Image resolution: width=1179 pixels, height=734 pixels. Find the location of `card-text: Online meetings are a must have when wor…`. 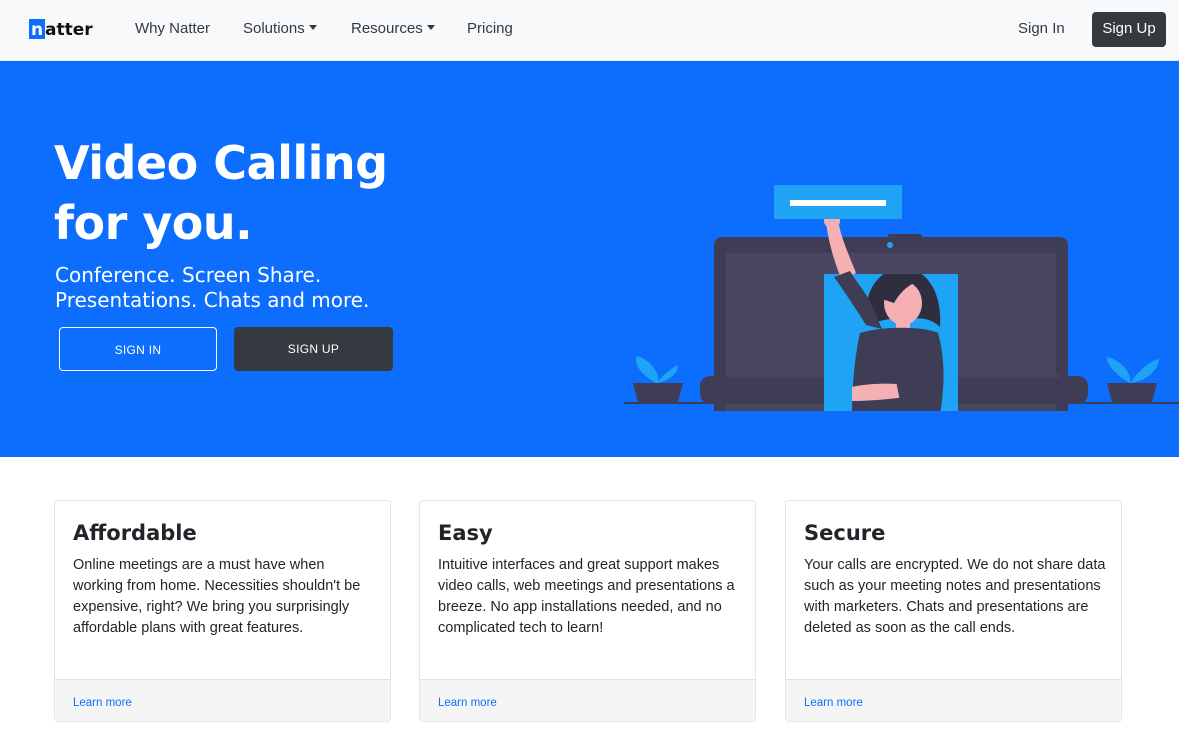

card-text: Online meetings are a must have when wor… is located at coordinates (217, 596).